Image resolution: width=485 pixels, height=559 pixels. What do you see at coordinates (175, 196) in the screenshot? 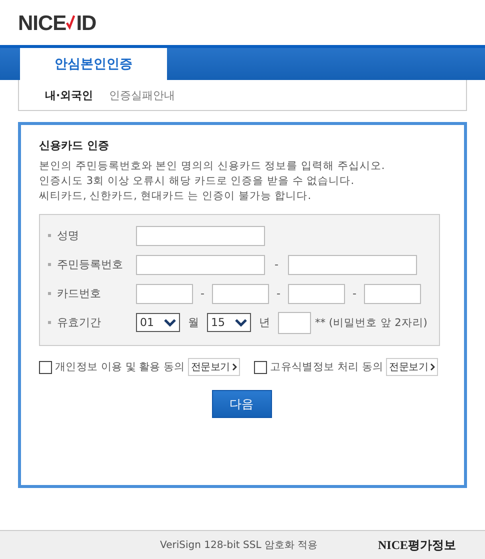
I see `description-line: 씨티카드, 신한카드, 현대카드 는 인증이 불가능 합니다.` at bounding box center [175, 196].